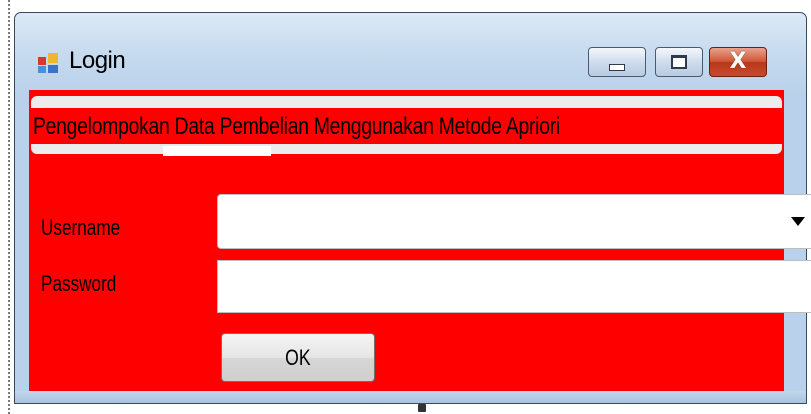 This screenshot has width=811, height=414. What do you see at coordinates (514, 286) in the screenshot?
I see `password-field` at bounding box center [514, 286].